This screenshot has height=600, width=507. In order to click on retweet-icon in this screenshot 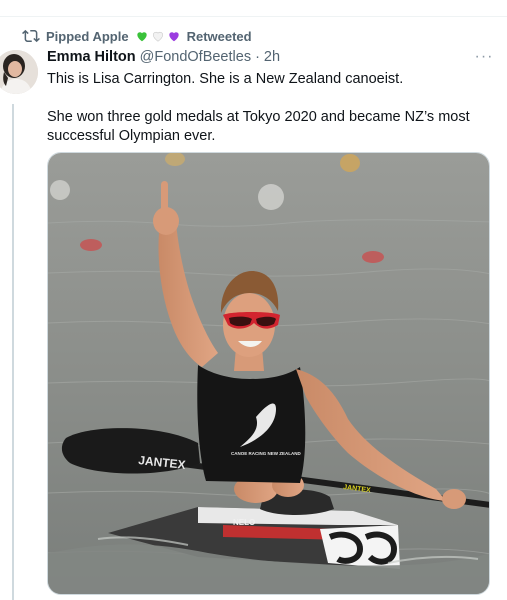, I will do `click(31, 36)`.